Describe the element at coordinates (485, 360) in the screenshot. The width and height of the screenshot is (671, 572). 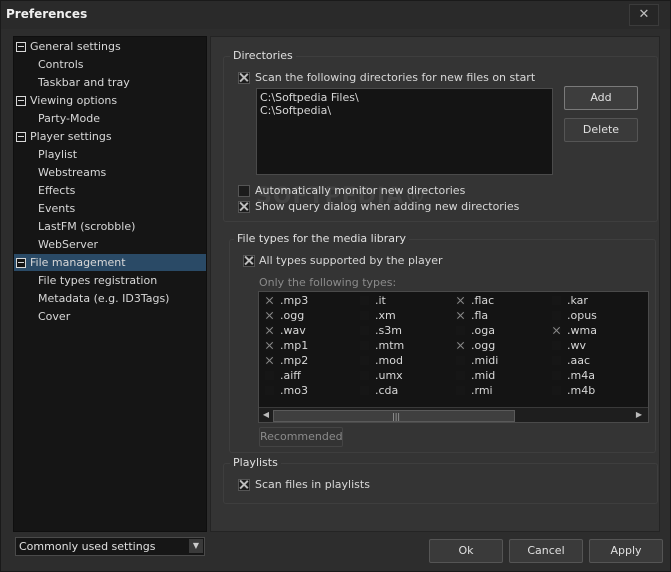
I see `file-type-label: .midi` at that location.